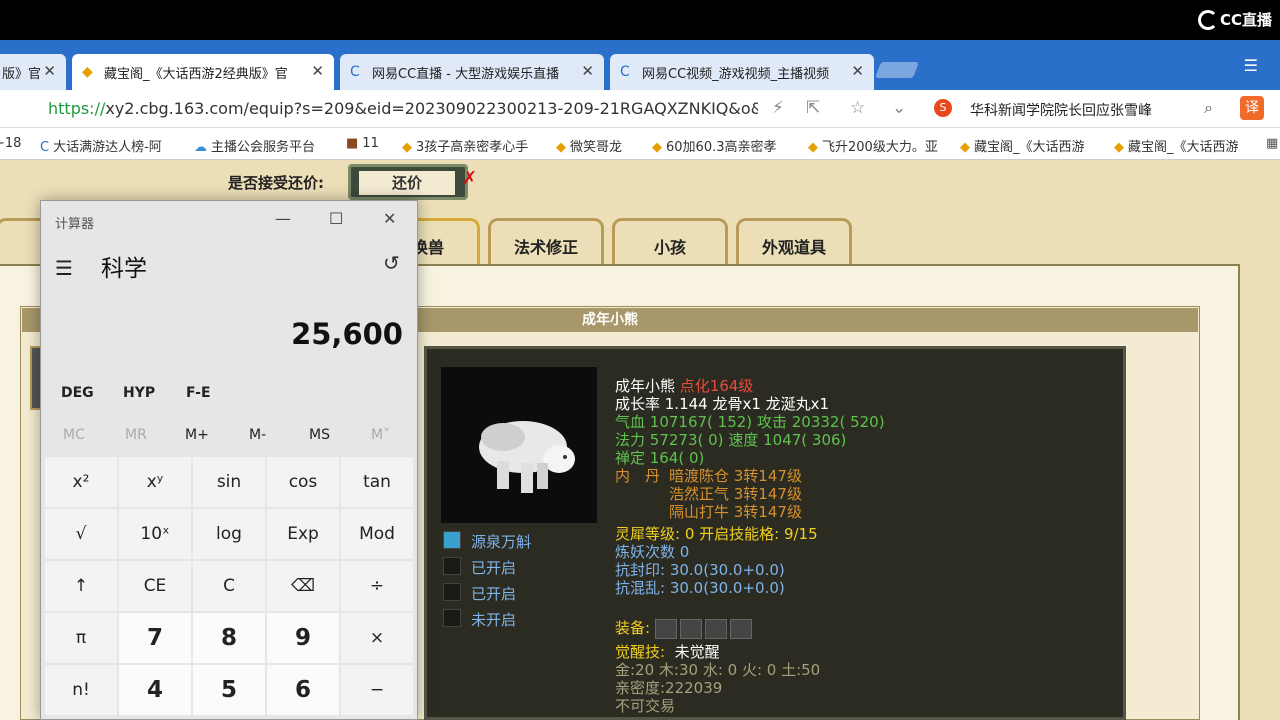 Image resolution: width=1280 pixels, height=720 pixels. What do you see at coordinates (778, 108) in the screenshot?
I see `lightning-icon: ⚡` at bounding box center [778, 108].